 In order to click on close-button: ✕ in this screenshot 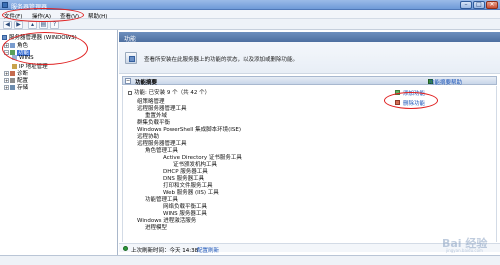, I will do `click(492, 5)`.